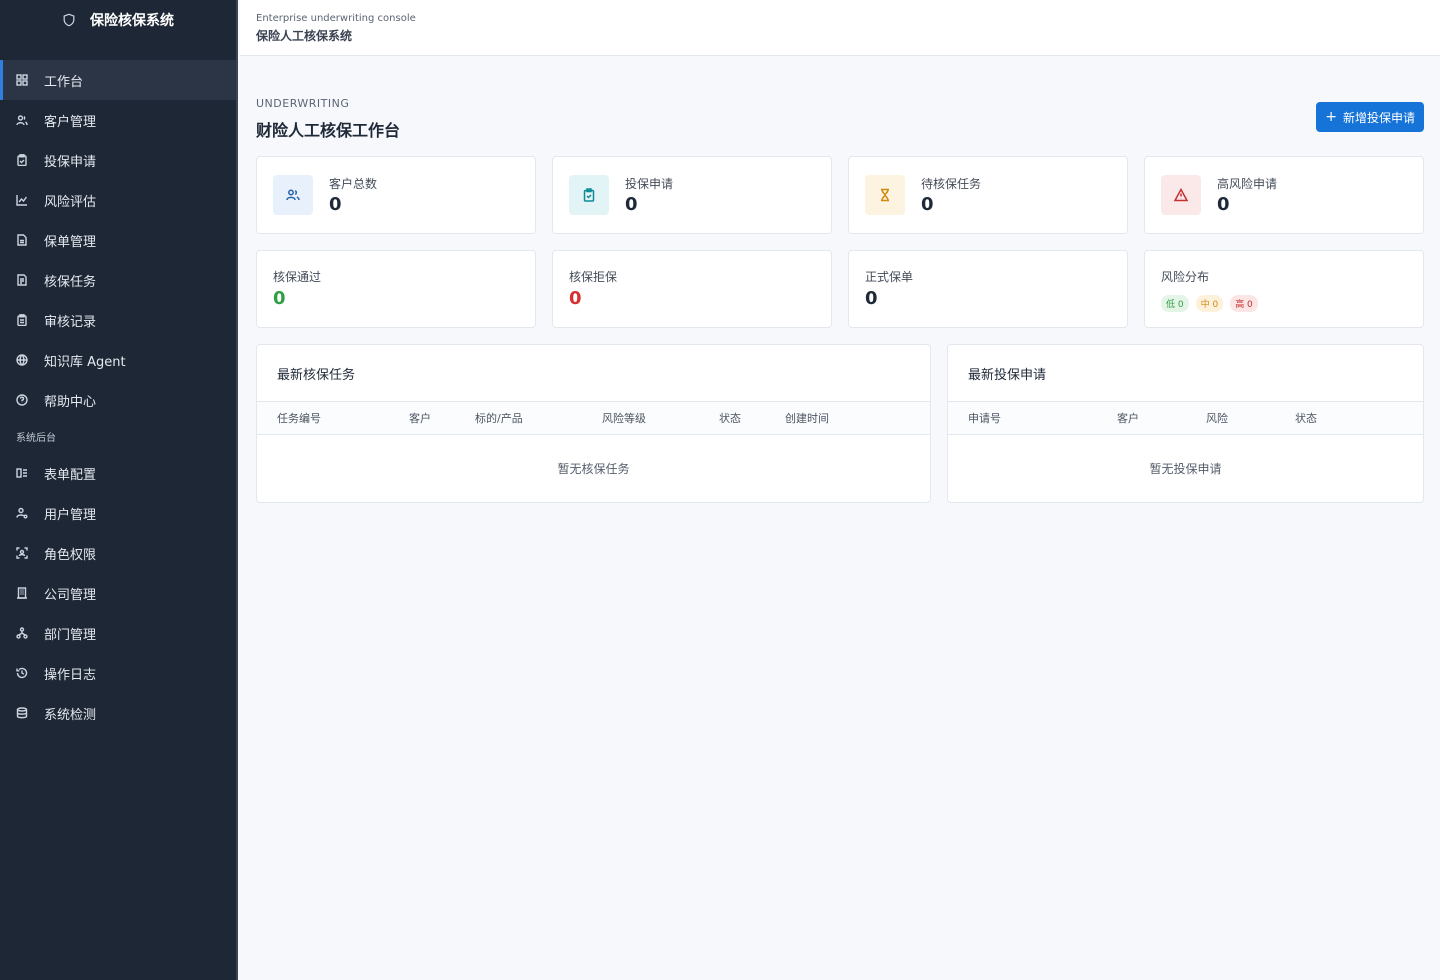 This screenshot has width=1440, height=980. Describe the element at coordinates (297, 277) in the screenshot. I see `stat-label: 核保通过` at that location.